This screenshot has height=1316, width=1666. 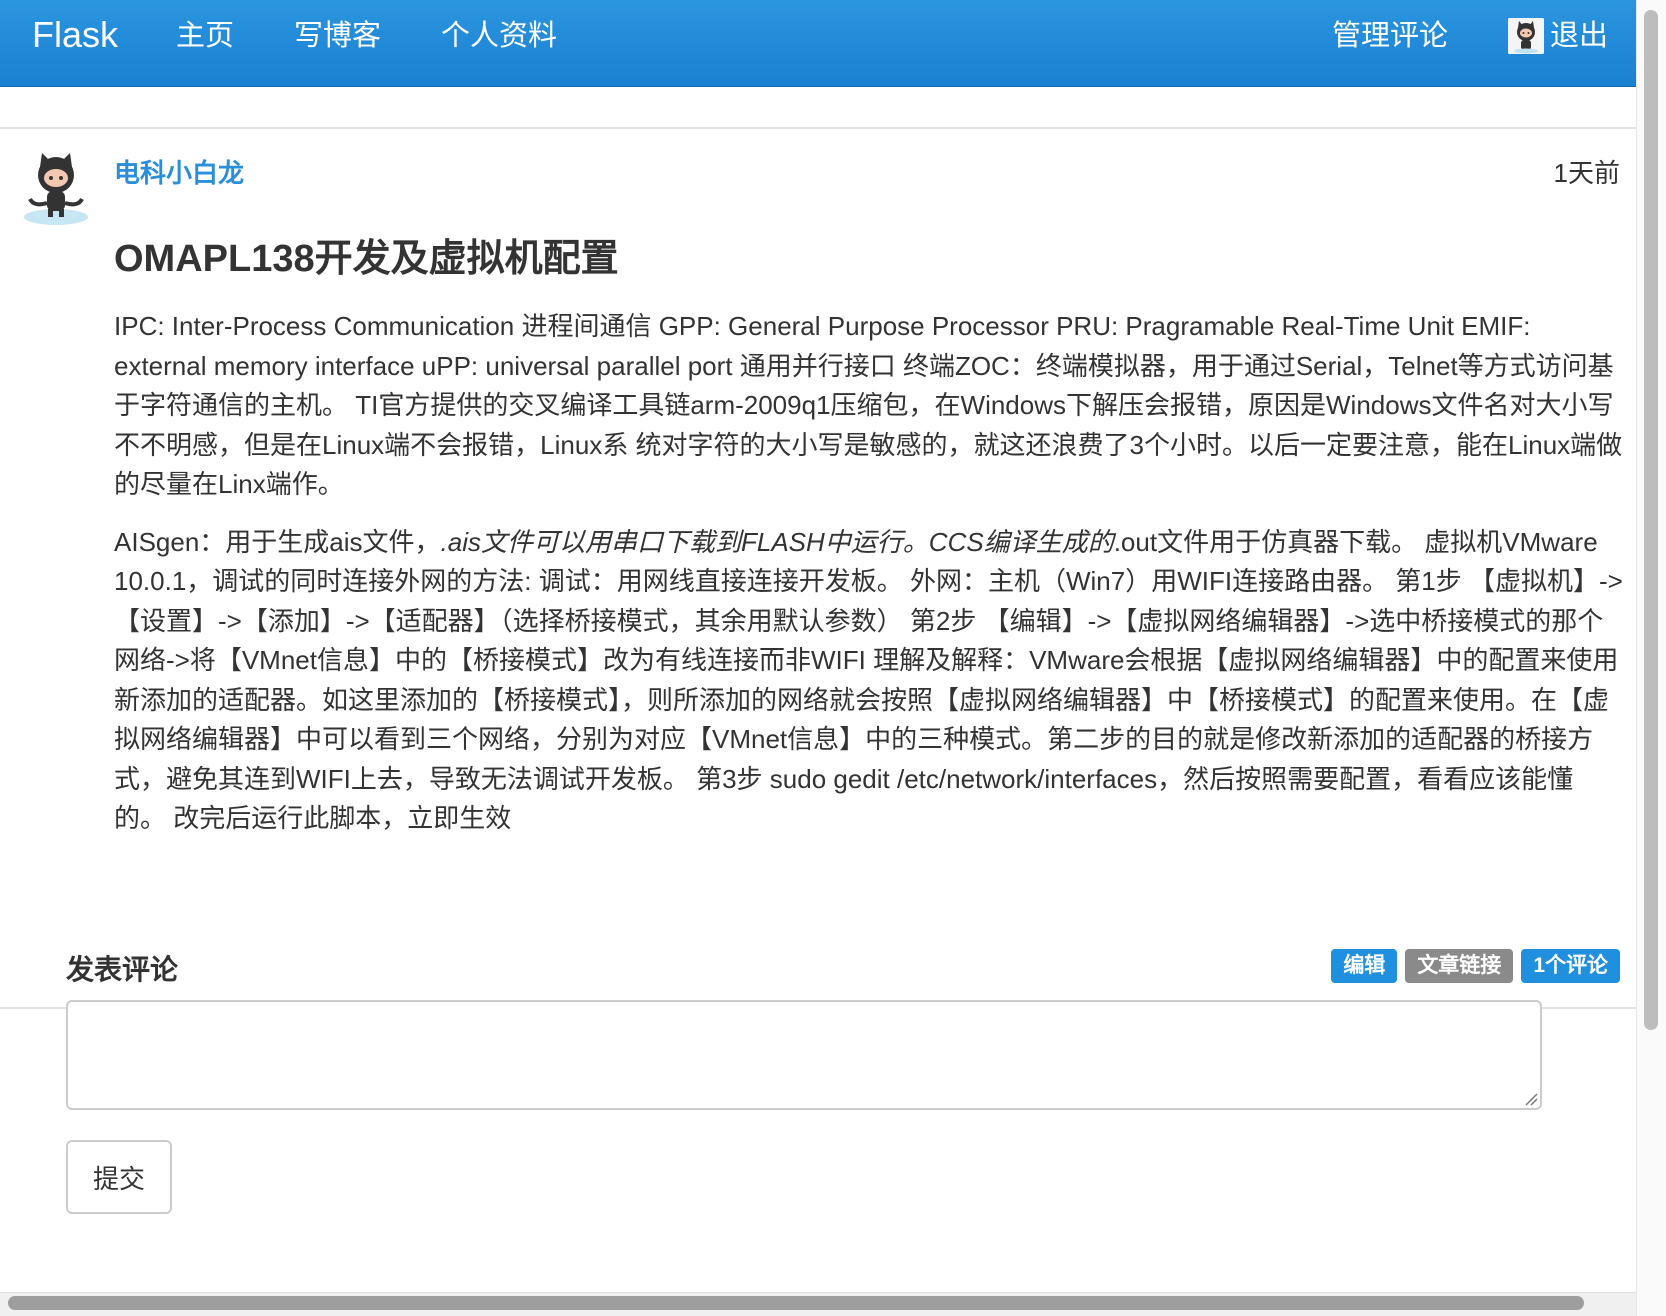 What do you see at coordinates (818, 43) in the screenshot?
I see `navbar: Flask 主页 写博客 个人资料 管理评论 退出` at bounding box center [818, 43].